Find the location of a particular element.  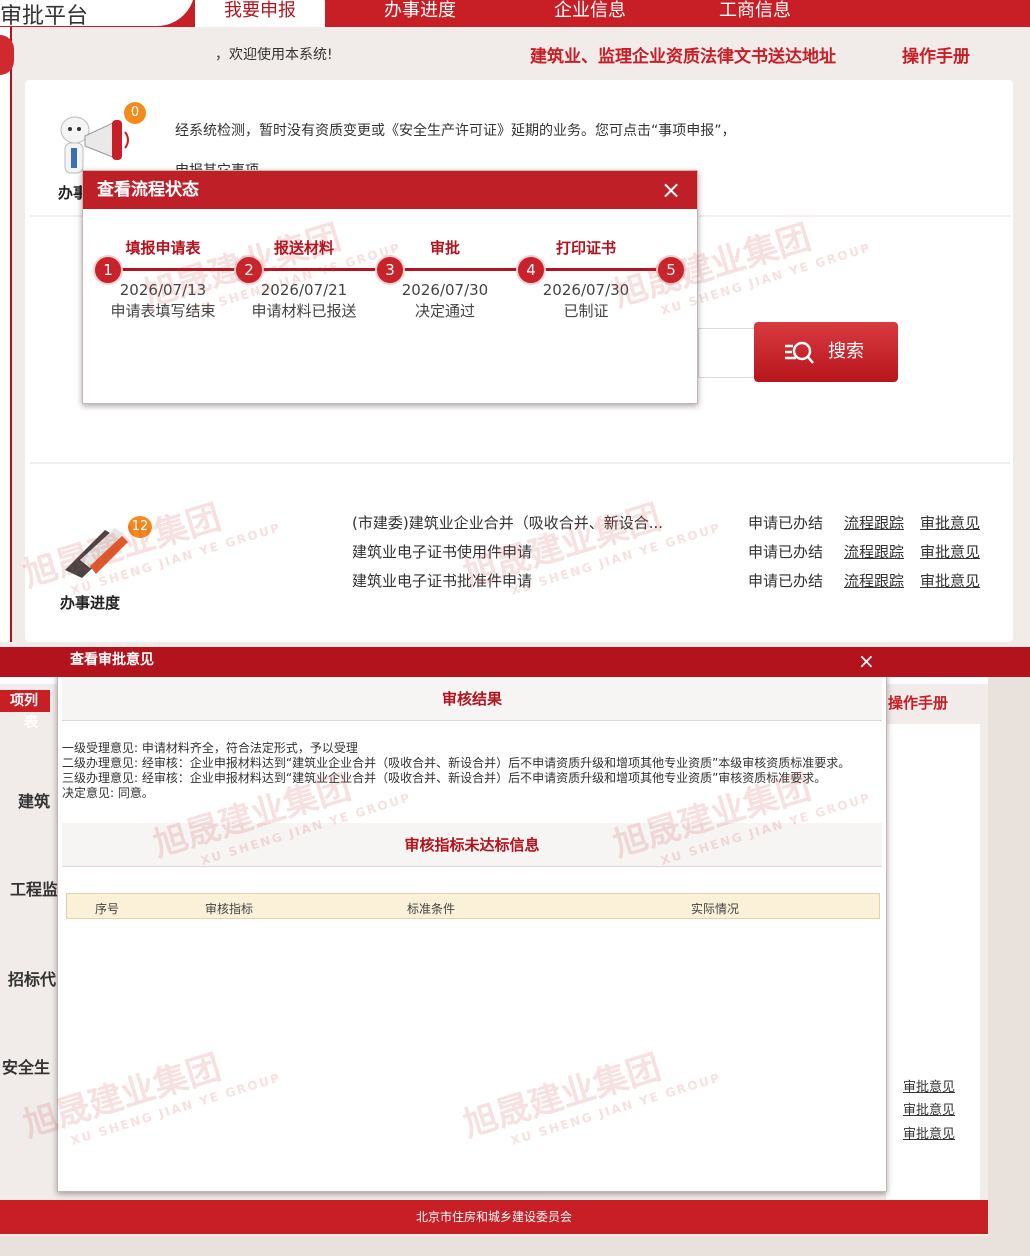

column-header: 实际情况 is located at coordinates (715, 909).